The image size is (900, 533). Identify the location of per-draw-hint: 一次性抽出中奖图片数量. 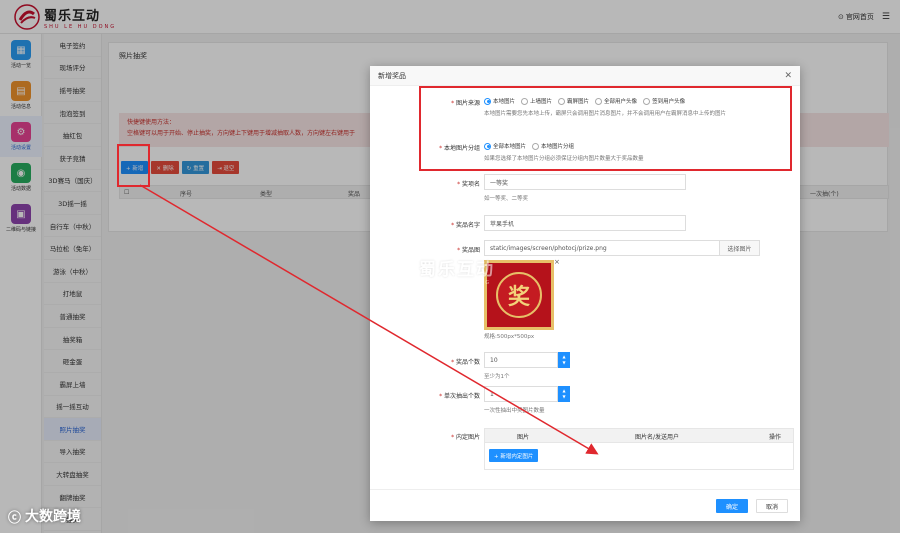
(514, 411).